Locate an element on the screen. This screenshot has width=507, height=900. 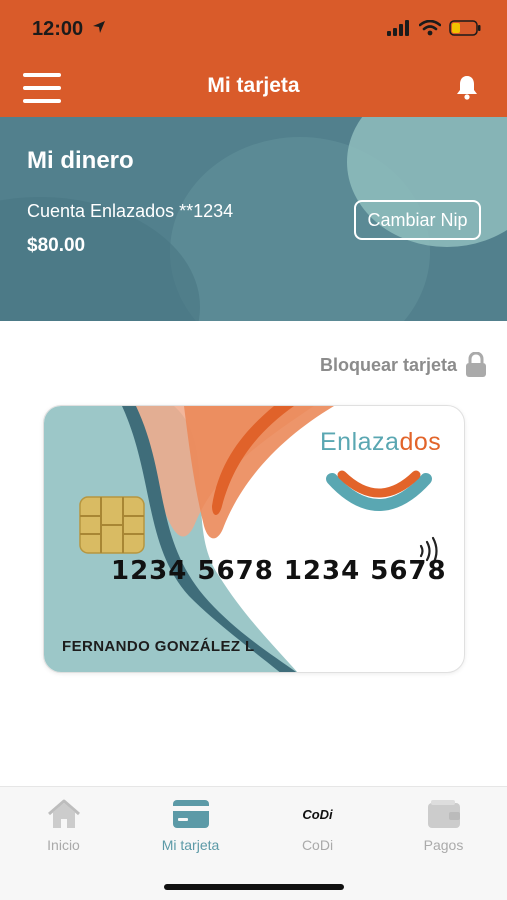
change-pin-button: Cambiar Nip is located at coordinates (417, 220).